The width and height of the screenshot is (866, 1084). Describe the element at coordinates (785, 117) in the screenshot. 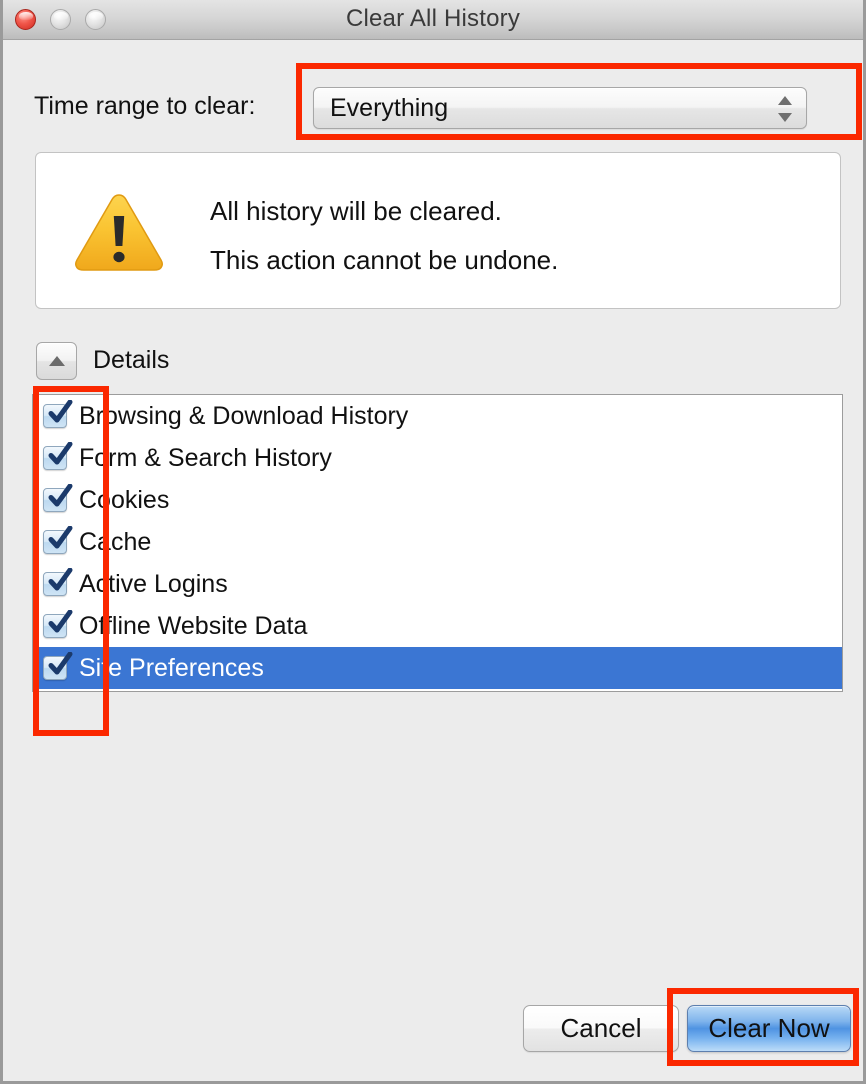

I see `chevron-down-icon` at that location.